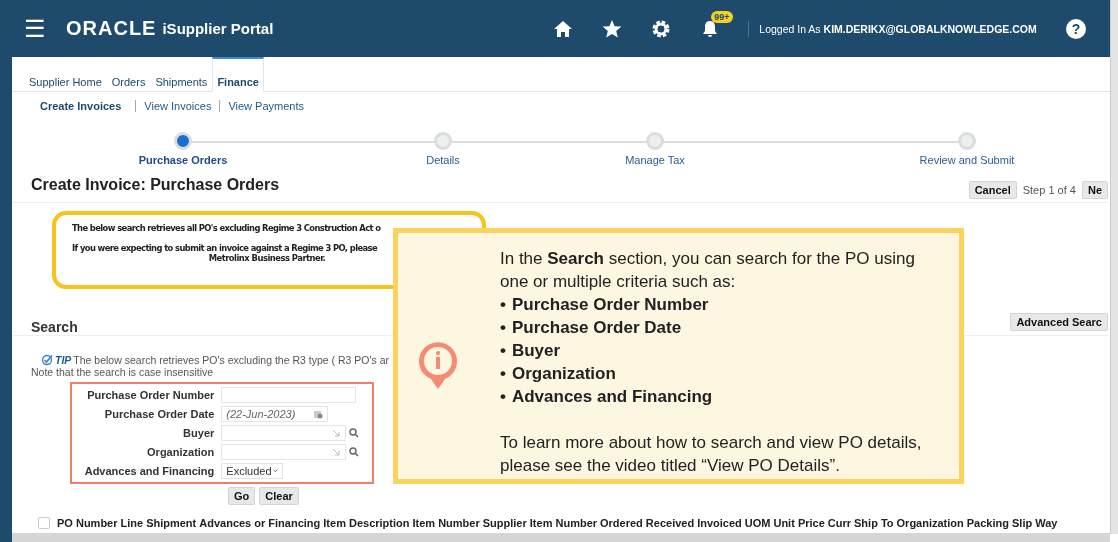 This screenshot has height=542, width=1118. I want to click on step-label: Details, so click(443, 160).